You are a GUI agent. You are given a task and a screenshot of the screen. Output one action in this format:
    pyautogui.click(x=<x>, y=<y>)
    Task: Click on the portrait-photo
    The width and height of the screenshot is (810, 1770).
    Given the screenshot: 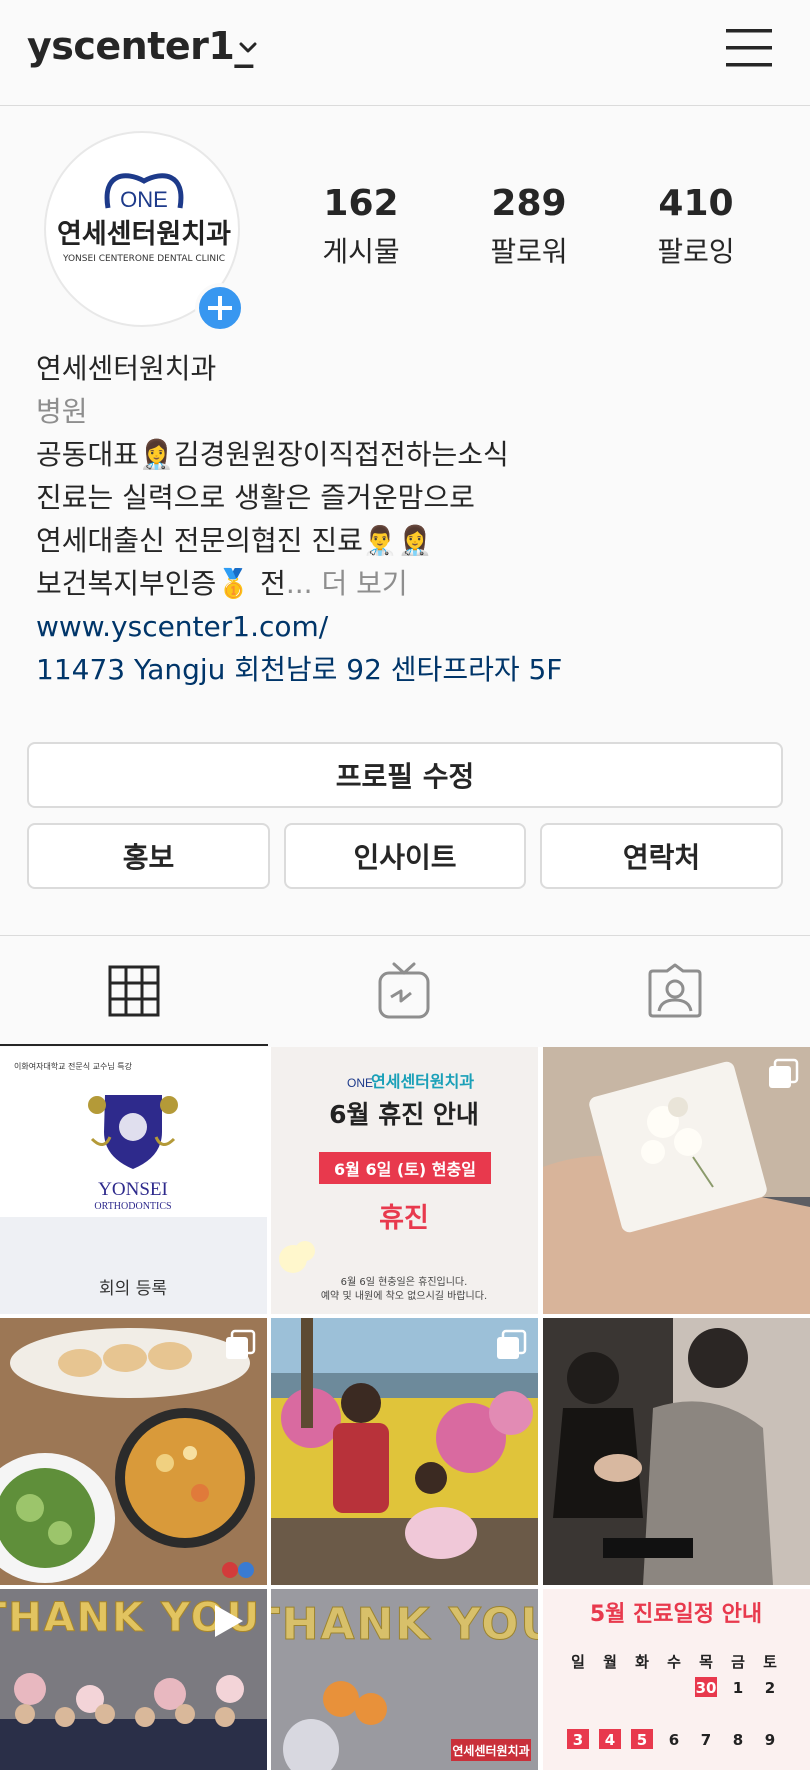 What is the action you would take?
    pyautogui.click(x=676, y=1451)
    